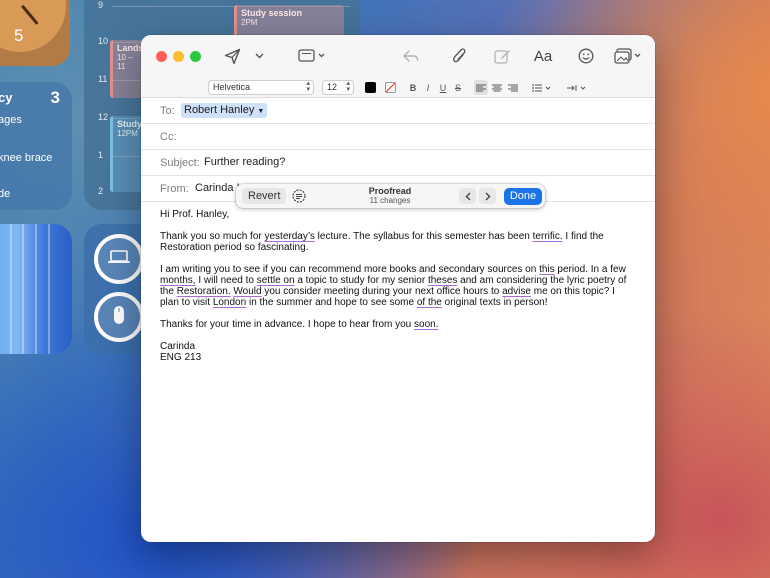  Describe the element at coordinates (398, 137) in the screenshot. I see `cc-row: Cc:` at that location.